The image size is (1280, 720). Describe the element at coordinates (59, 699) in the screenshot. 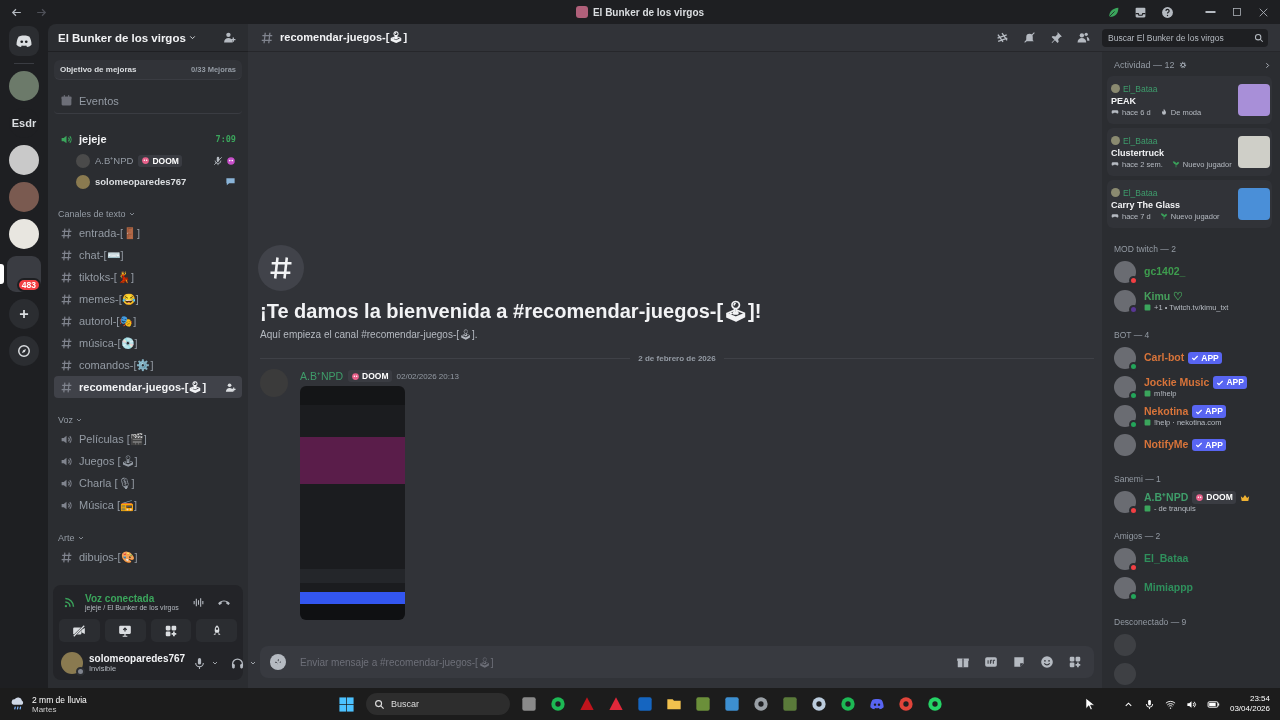

I see `weather-text: 2 mm de lluvia` at that location.